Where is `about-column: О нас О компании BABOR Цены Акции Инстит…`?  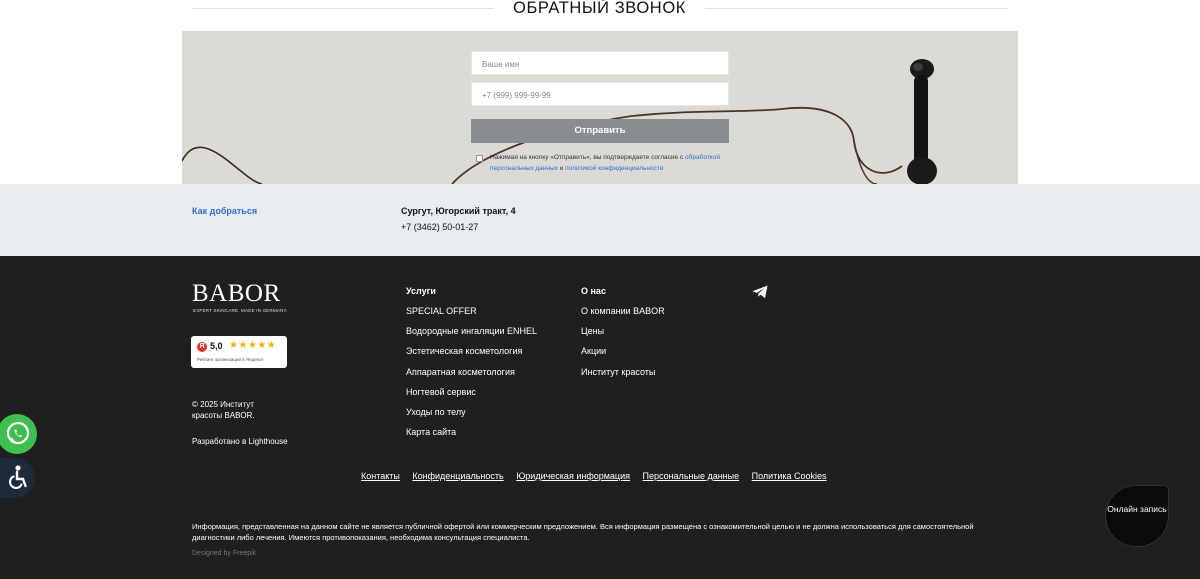
about-column: О нас О компании BABOR Цены Акции Инстит… is located at coordinates (623, 336).